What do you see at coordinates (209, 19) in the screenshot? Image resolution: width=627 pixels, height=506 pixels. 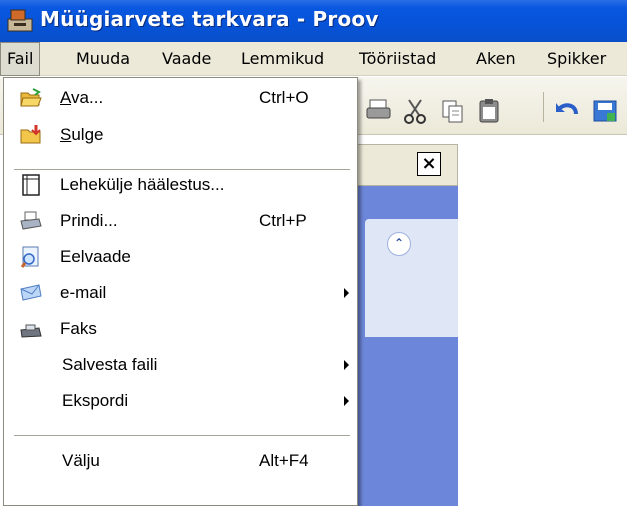 I see `window-title: Müügiarvete tarkvara - Proov` at bounding box center [209, 19].